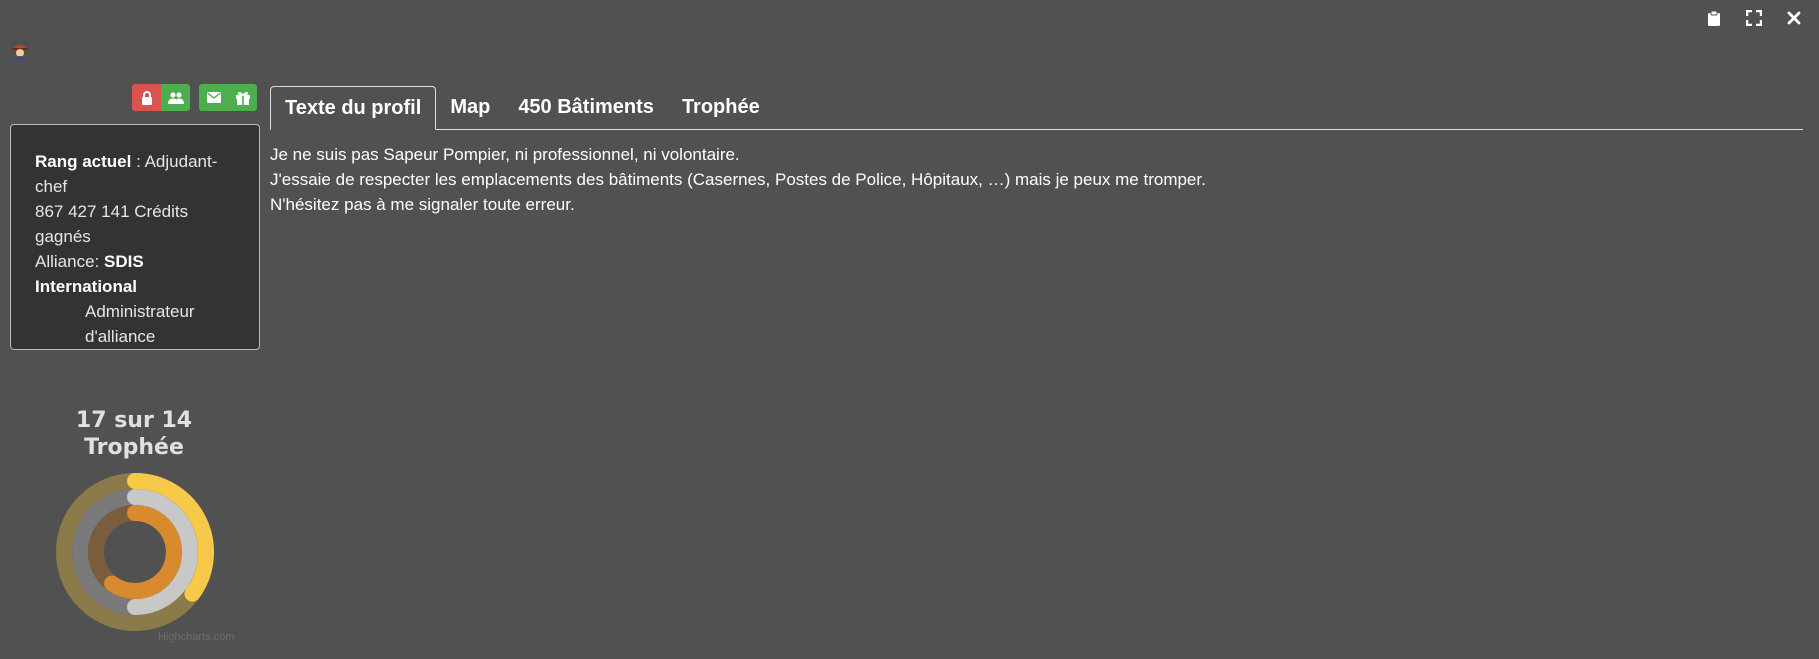 This screenshot has height=659, width=1819. Describe the element at coordinates (140, 324) in the screenshot. I see `alliance-role: Administrateur d'alliance` at that location.